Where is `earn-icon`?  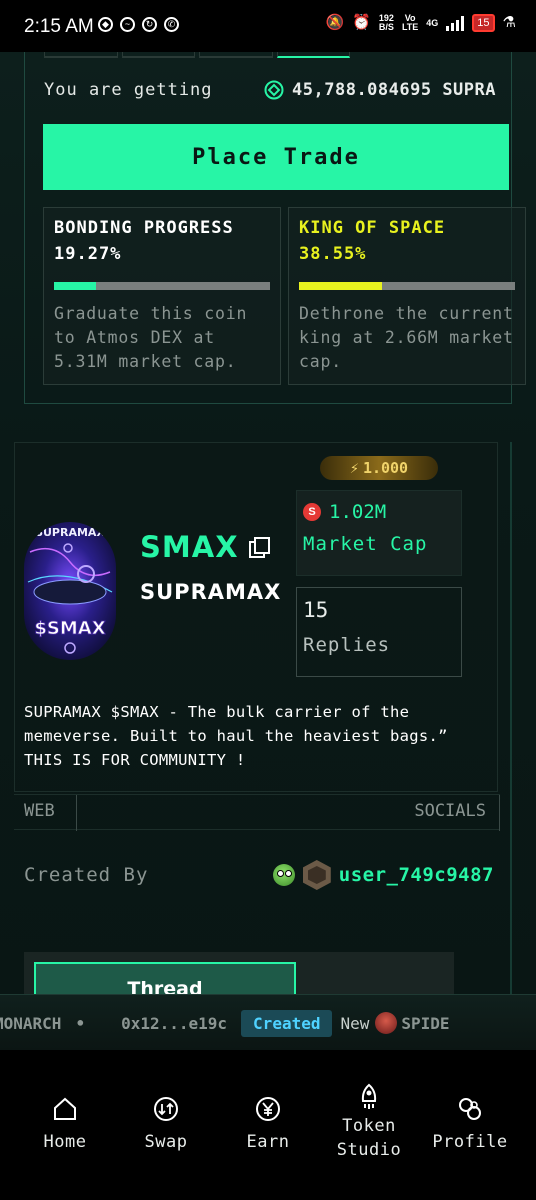 earn-icon is located at coordinates (268, 1109).